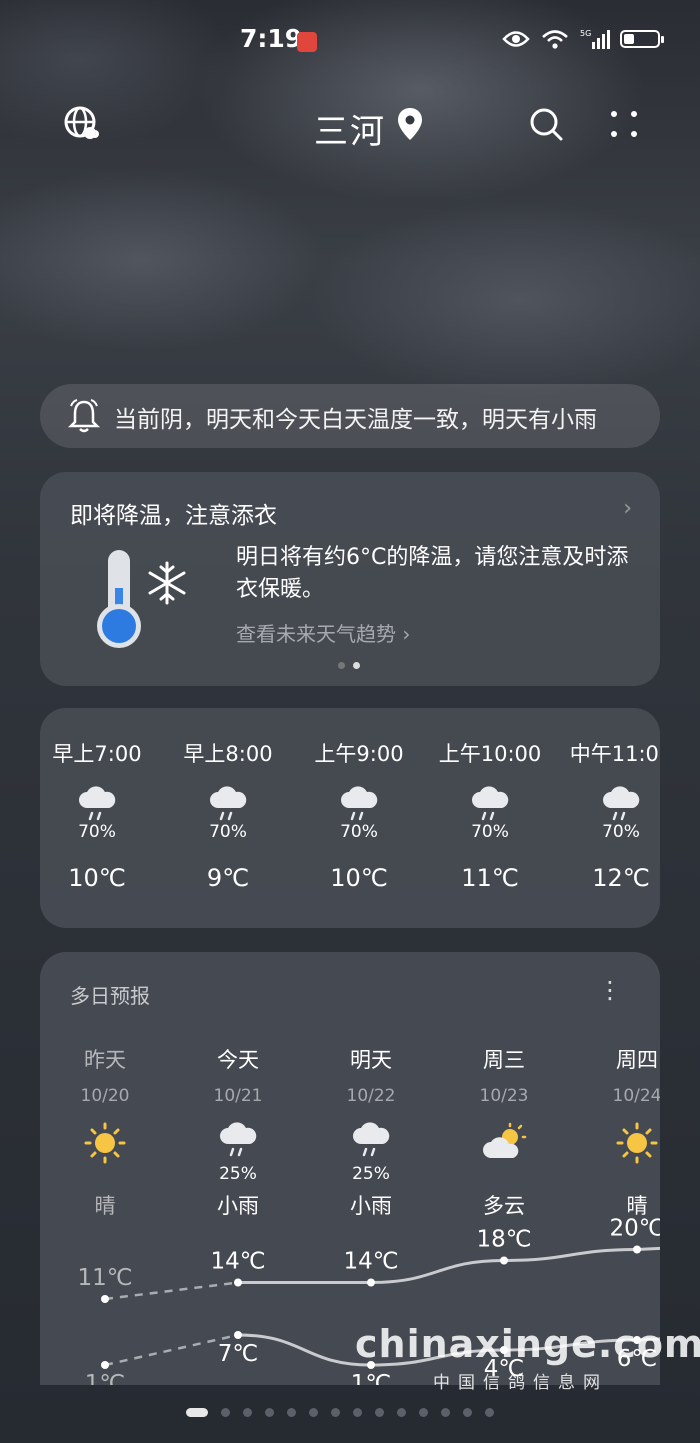 Image resolution: width=700 pixels, height=1443 pixels. I want to click on thermometer-icon, so click(119, 599).